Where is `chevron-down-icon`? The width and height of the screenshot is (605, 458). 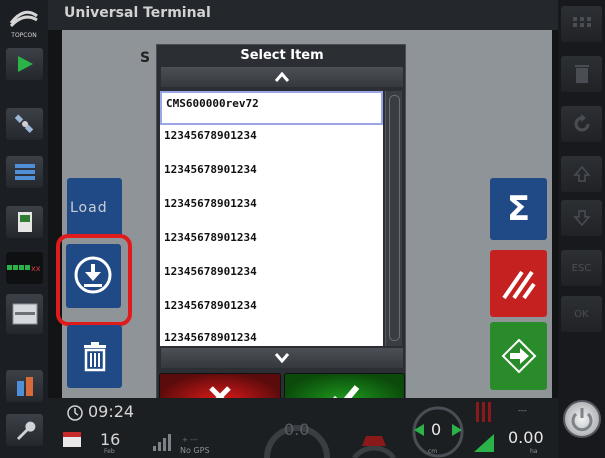
chevron-down-icon is located at coordinates (282, 358).